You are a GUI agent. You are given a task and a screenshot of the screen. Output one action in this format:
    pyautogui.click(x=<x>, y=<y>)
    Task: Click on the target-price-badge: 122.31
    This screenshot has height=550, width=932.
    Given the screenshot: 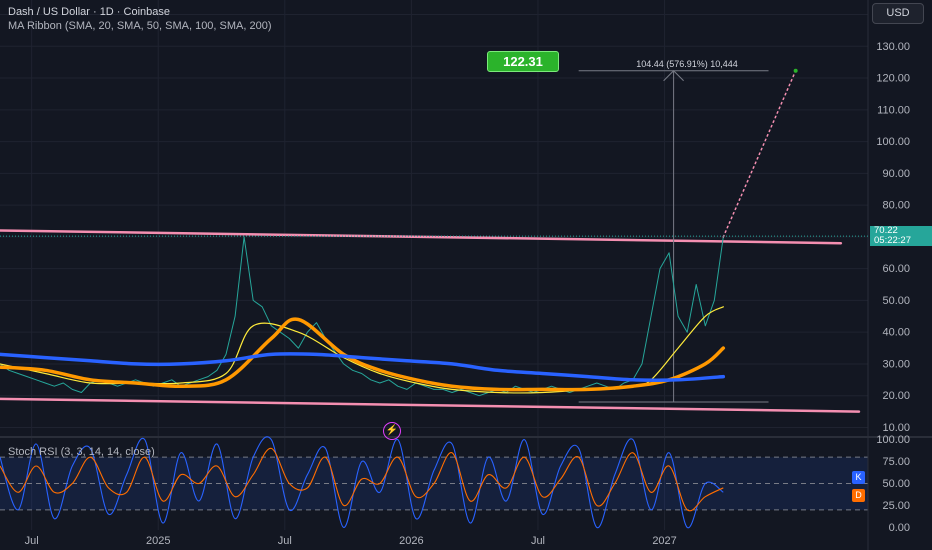 What is the action you would take?
    pyautogui.click(x=523, y=61)
    